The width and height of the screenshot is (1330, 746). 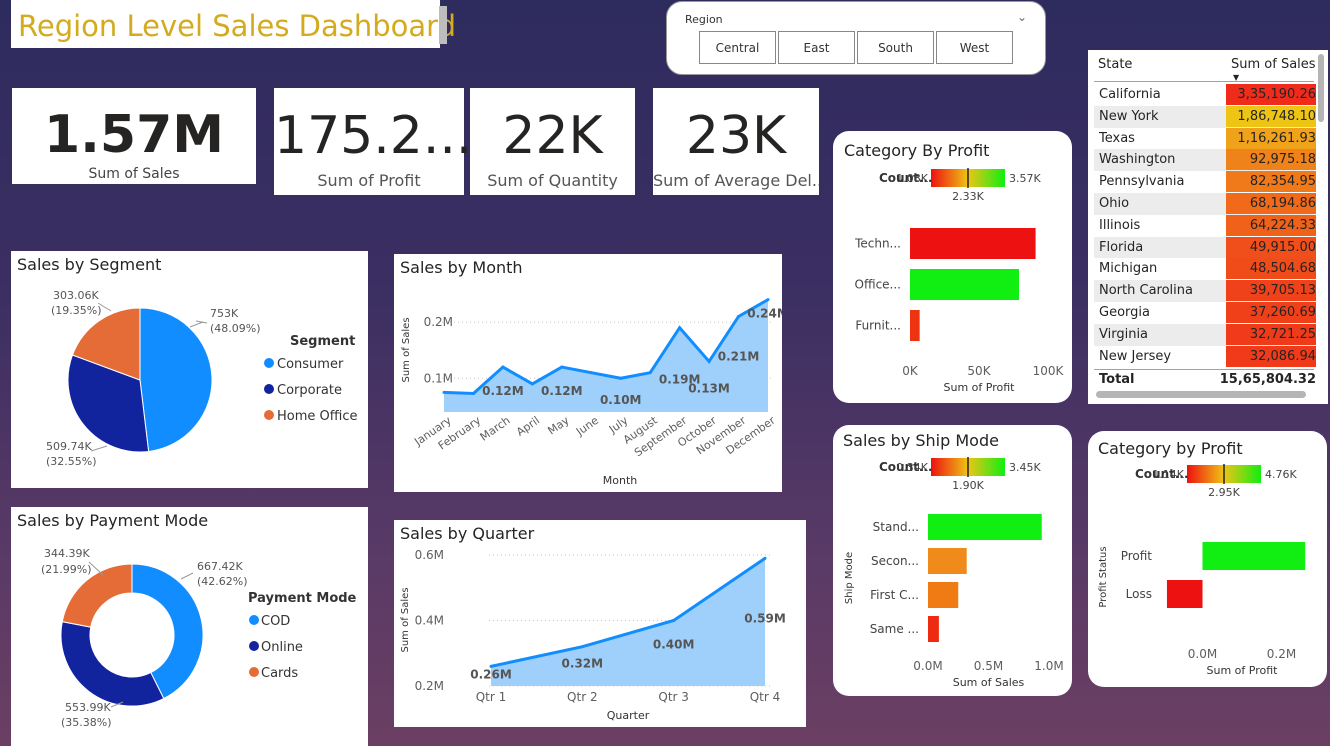 What do you see at coordinates (1205, 225) in the screenshot?
I see `table-row: Illinois 64,224.33` at bounding box center [1205, 225].